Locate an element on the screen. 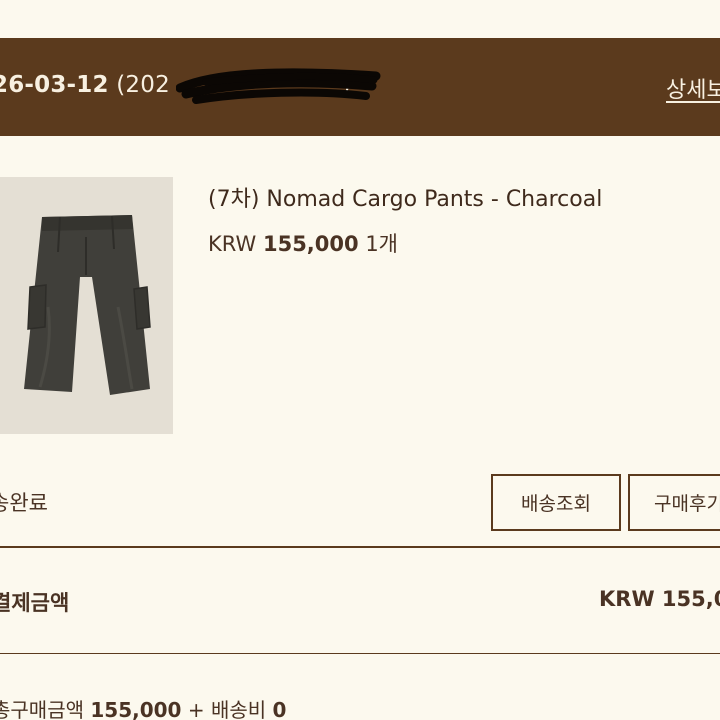 The height and width of the screenshot is (720, 720). order-detail-link: 상세보 is located at coordinates (693, 88).